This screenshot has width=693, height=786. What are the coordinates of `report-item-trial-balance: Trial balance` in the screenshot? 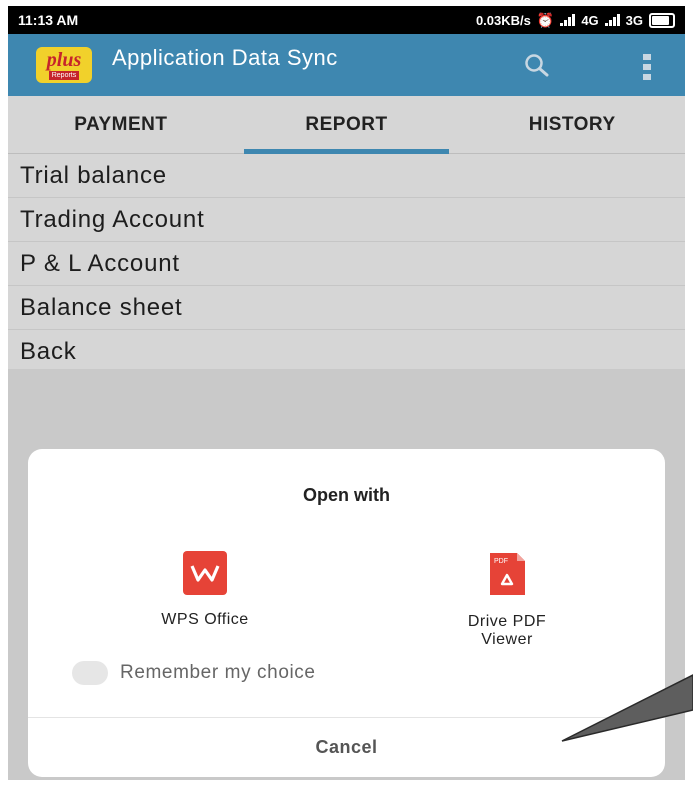 It's located at (346, 176).